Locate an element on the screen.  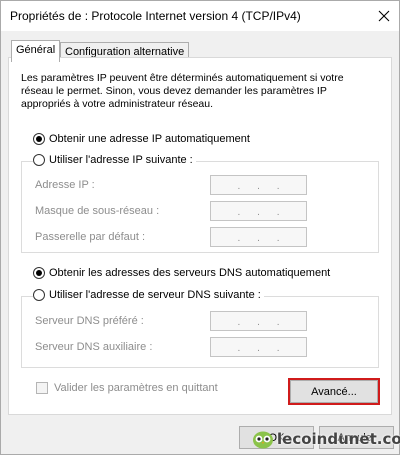
close-icon is located at coordinates (384, 16).